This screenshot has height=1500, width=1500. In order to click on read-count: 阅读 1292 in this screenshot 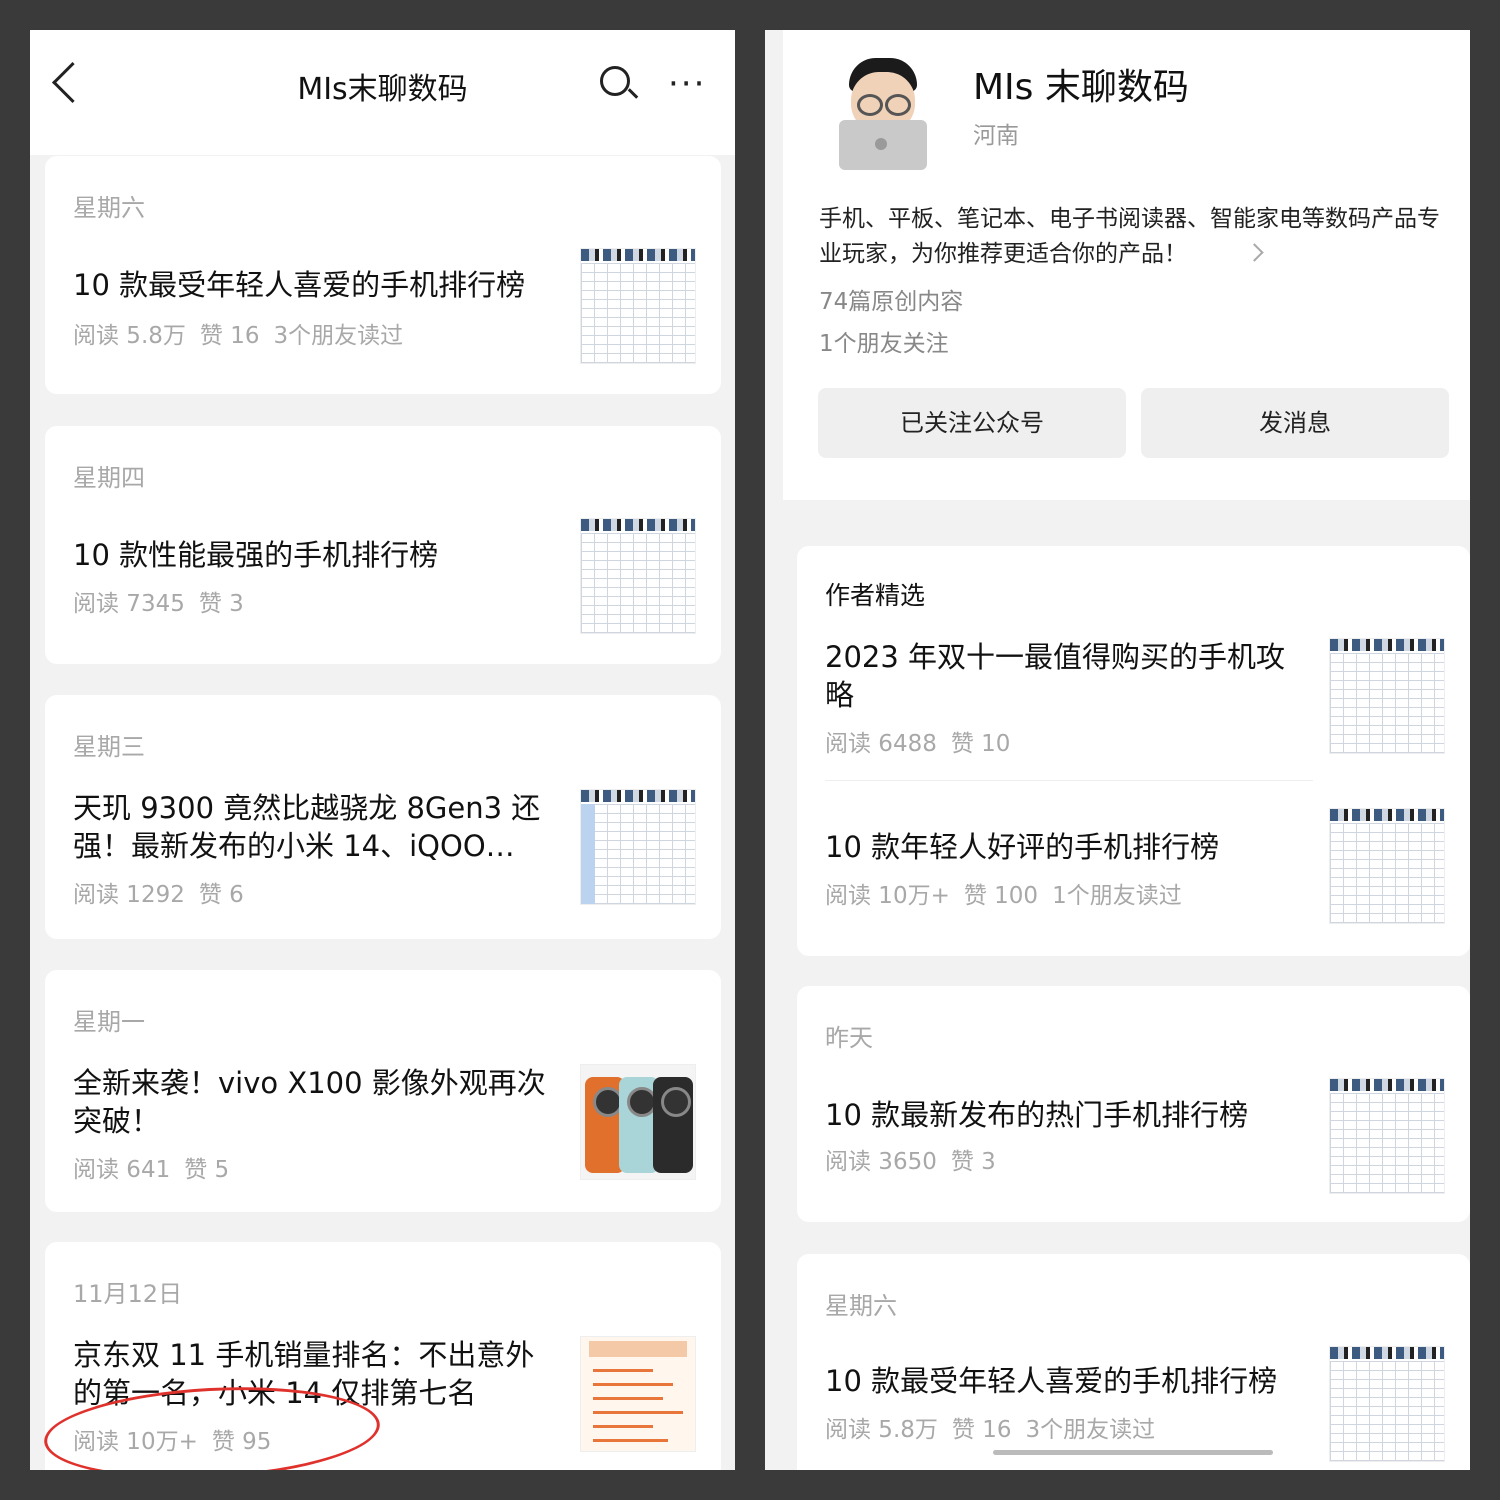, I will do `click(129, 895)`.